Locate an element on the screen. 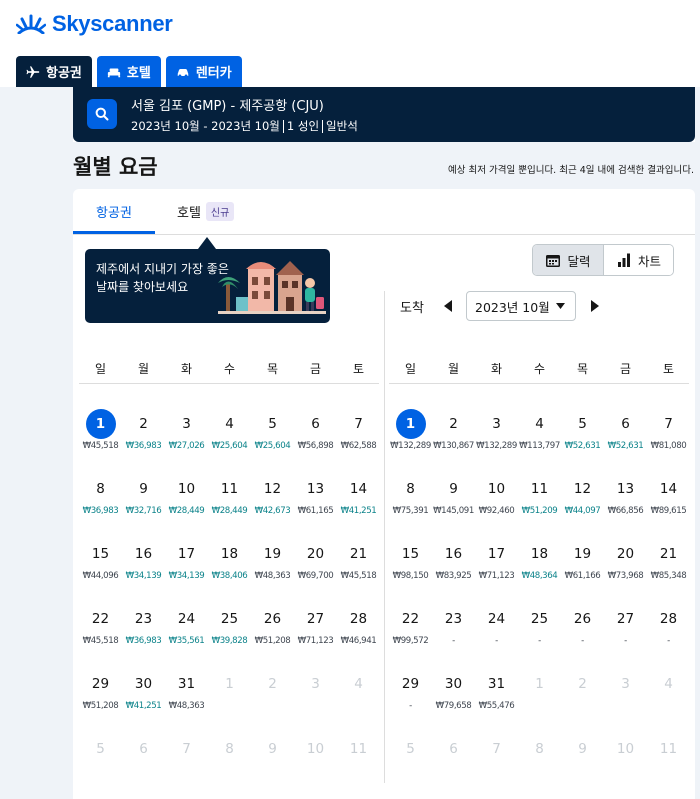  day-number: 11 is located at coordinates (229, 489).